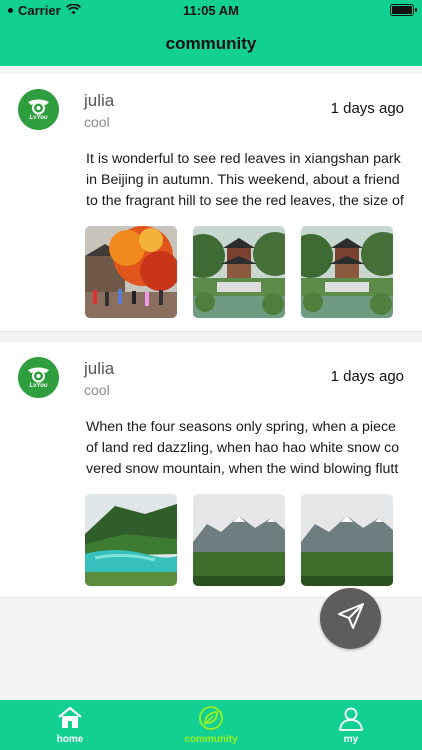  What do you see at coordinates (211, 720) in the screenshot?
I see `leaf-icon` at bounding box center [211, 720].